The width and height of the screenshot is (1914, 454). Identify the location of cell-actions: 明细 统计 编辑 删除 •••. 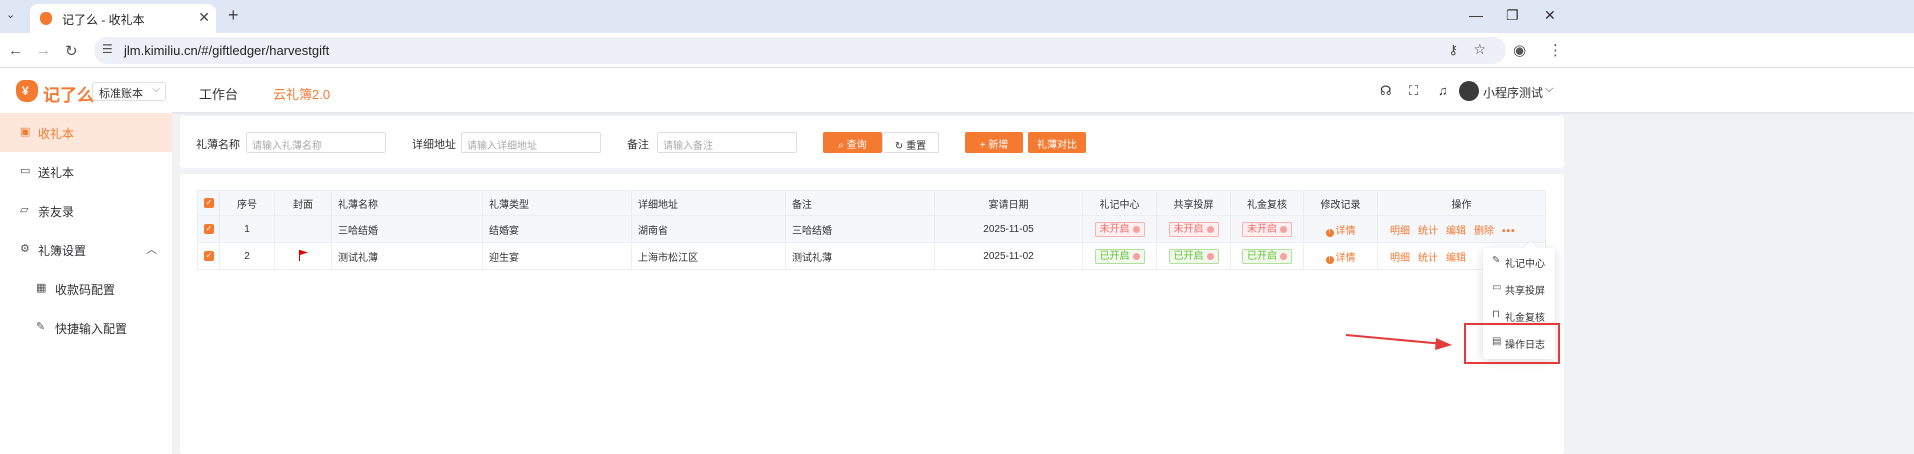
(1461, 229).